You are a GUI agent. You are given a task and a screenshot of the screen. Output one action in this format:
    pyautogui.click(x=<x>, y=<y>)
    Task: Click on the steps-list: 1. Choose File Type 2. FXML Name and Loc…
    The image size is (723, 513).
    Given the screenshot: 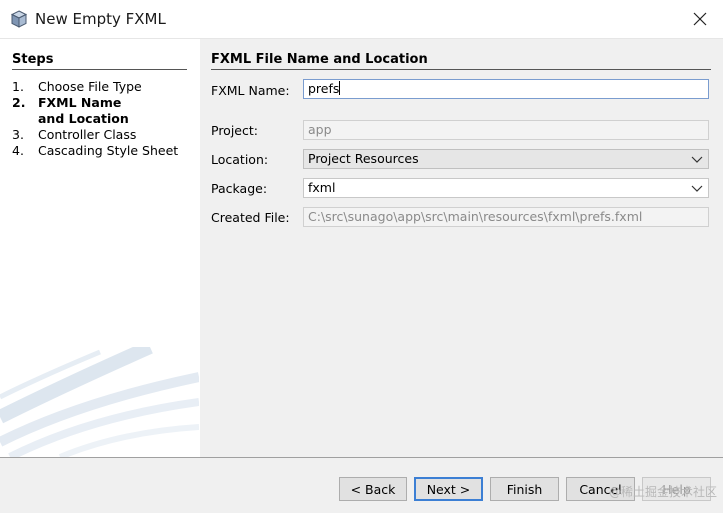 What is the action you would take?
    pyautogui.click(x=102, y=119)
    